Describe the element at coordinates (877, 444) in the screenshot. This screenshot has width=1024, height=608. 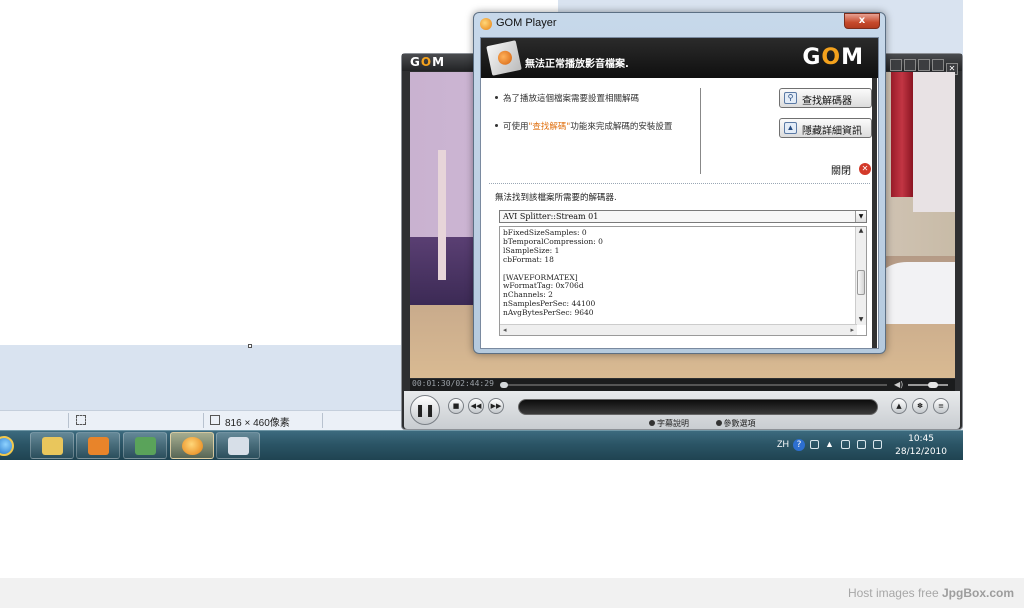
I see `volume-icon` at that location.